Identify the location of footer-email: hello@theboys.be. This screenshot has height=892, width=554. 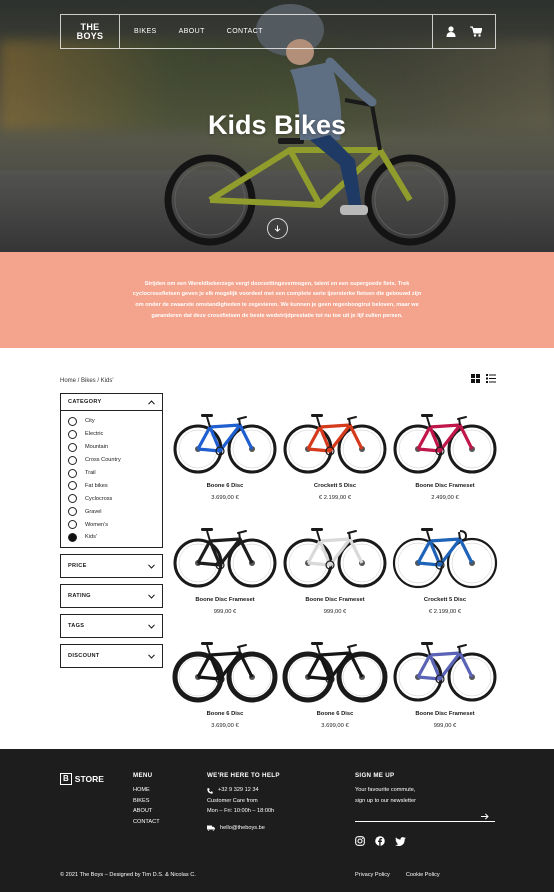
(242, 828).